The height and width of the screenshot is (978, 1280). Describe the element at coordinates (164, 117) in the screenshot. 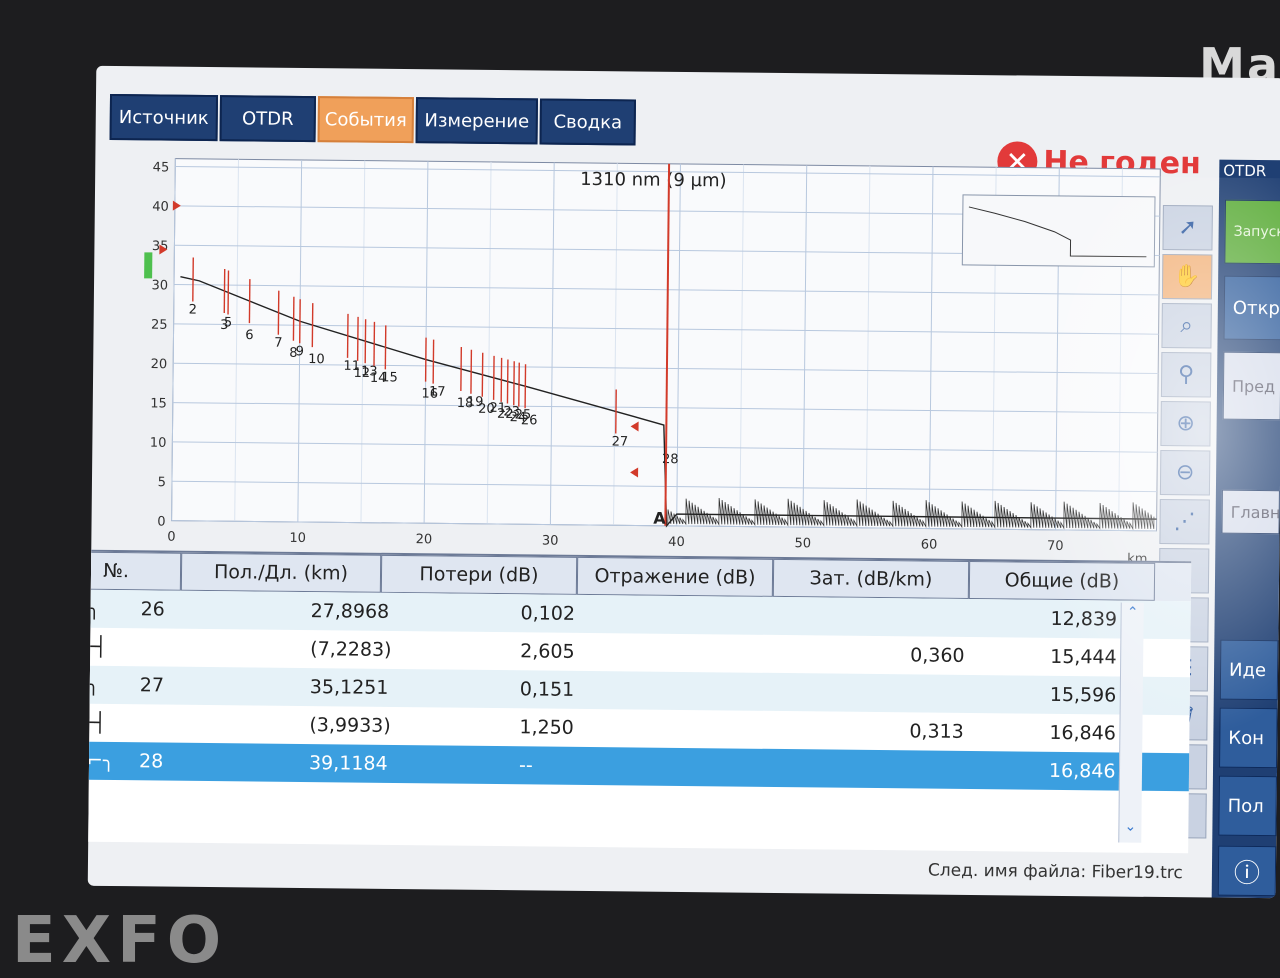

I see `tab-source: Источник` at that location.